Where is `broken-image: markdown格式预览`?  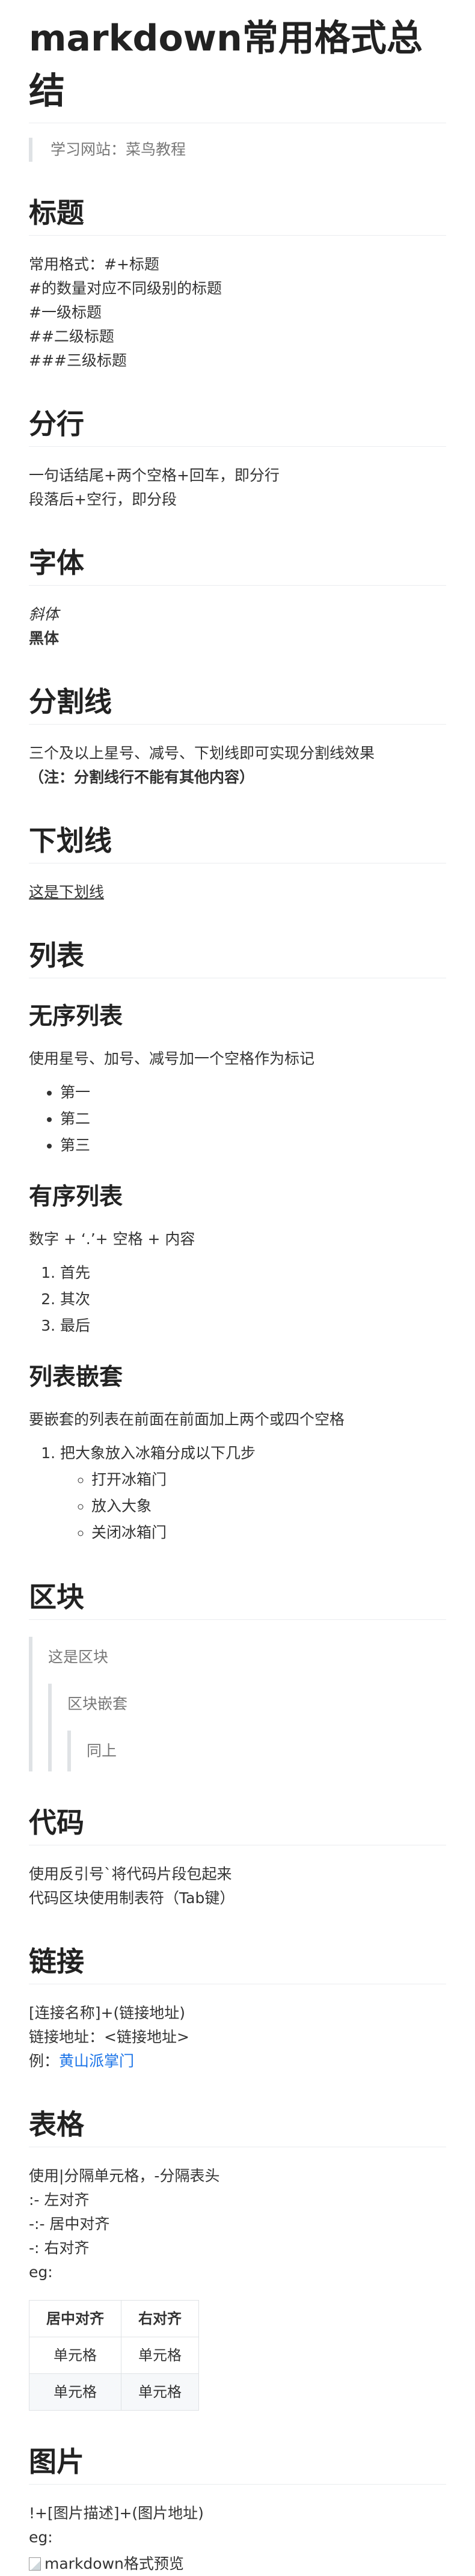 broken-image: markdown格式预览 is located at coordinates (237, 2564).